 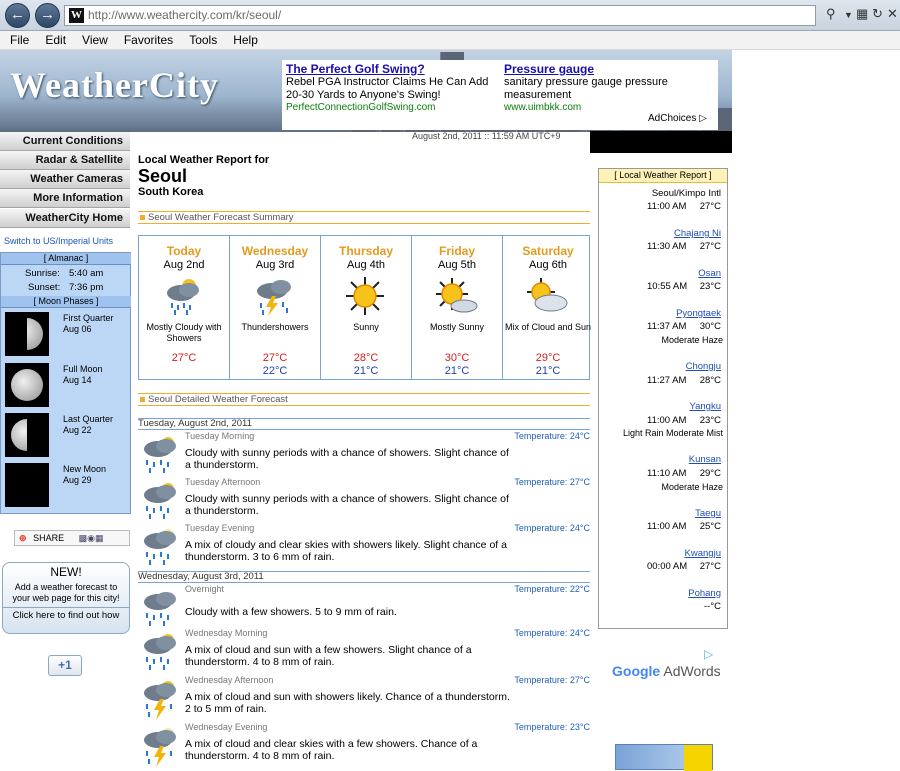 What do you see at coordinates (223, 482) in the screenshot?
I see `forecast-period: Tuesday Afternoon` at bounding box center [223, 482].